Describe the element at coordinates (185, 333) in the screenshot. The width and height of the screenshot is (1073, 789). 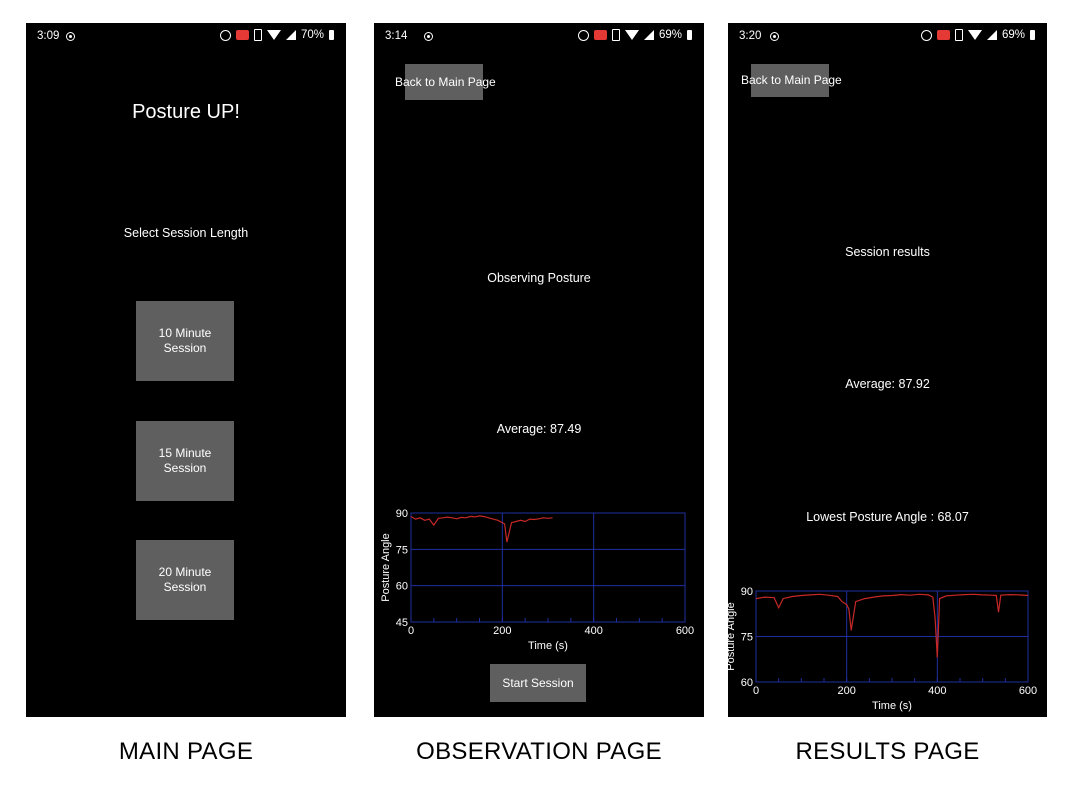
I see `button-label-line1: 10 Minute` at that location.